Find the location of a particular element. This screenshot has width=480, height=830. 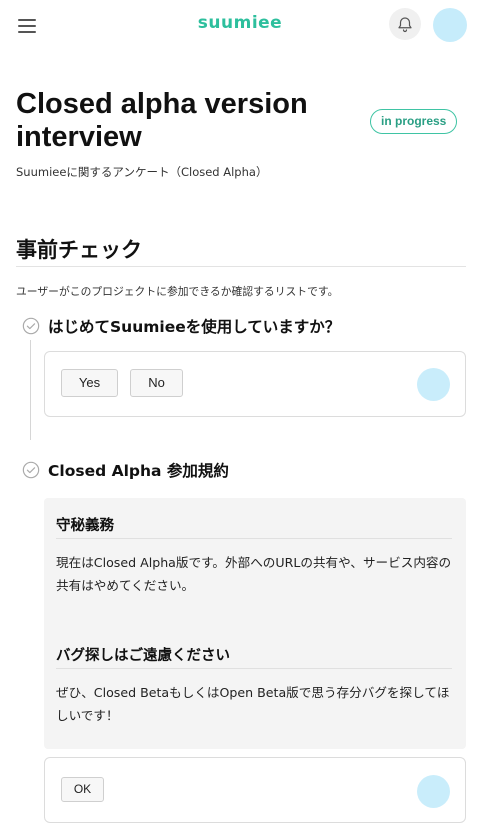

answer-card: Yes No is located at coordinates (255, 384).